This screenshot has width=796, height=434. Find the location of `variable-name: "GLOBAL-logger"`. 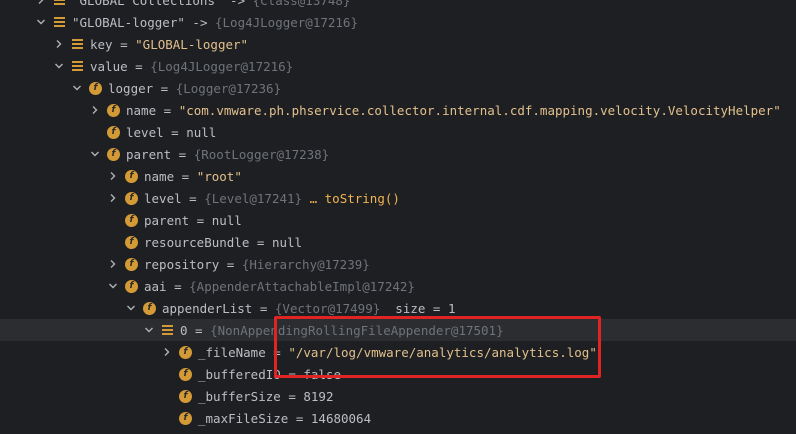

variable-name: "GLOBAL-logger" is located at coordinates (128, 22).